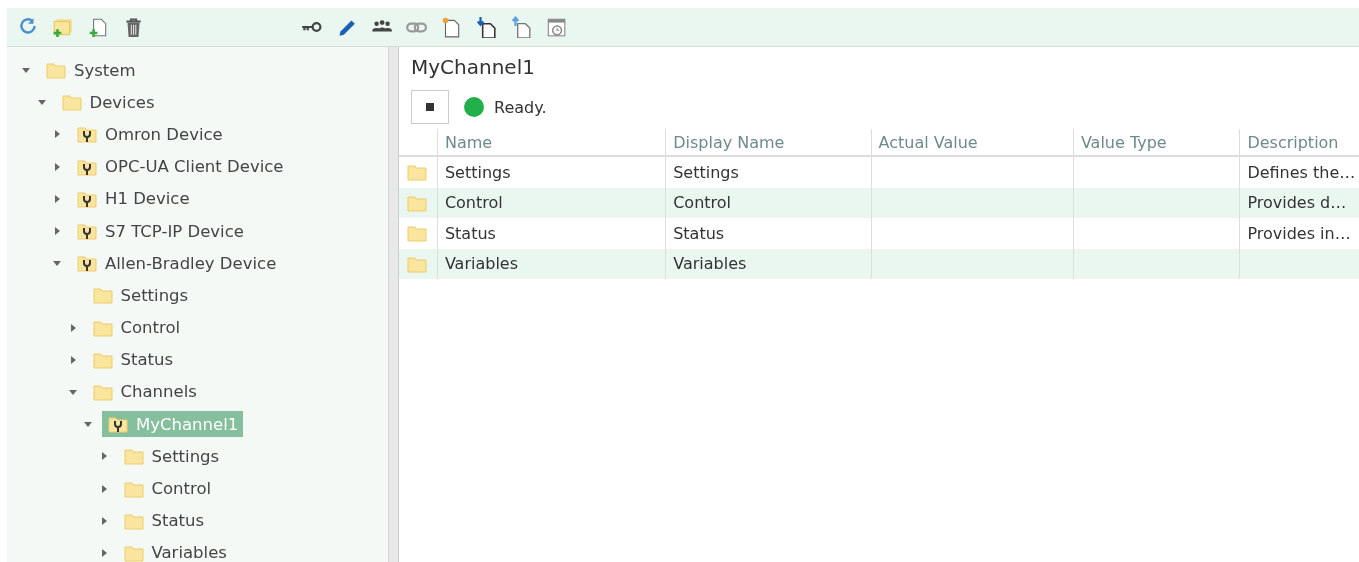 This screenshot has height=562, width=1359. I want to click on column-header: Description, so click(1299, 142).